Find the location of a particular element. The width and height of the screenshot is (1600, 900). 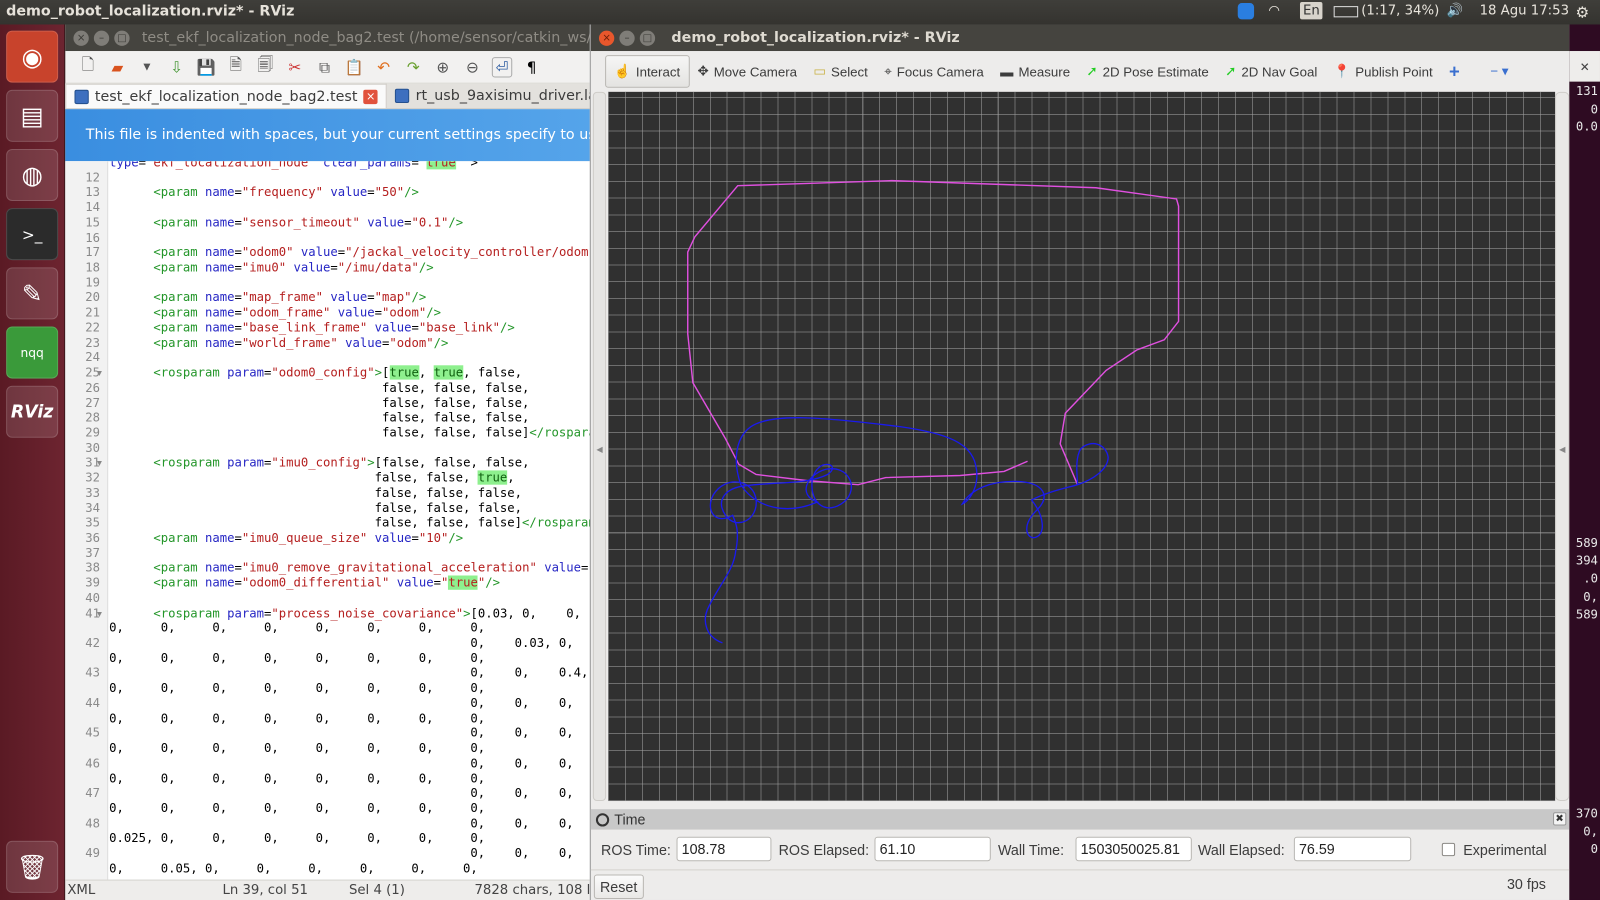

tab-test-ekf: test_ekf_localization_node_bag2.test × is located at coordinates (226, 96).